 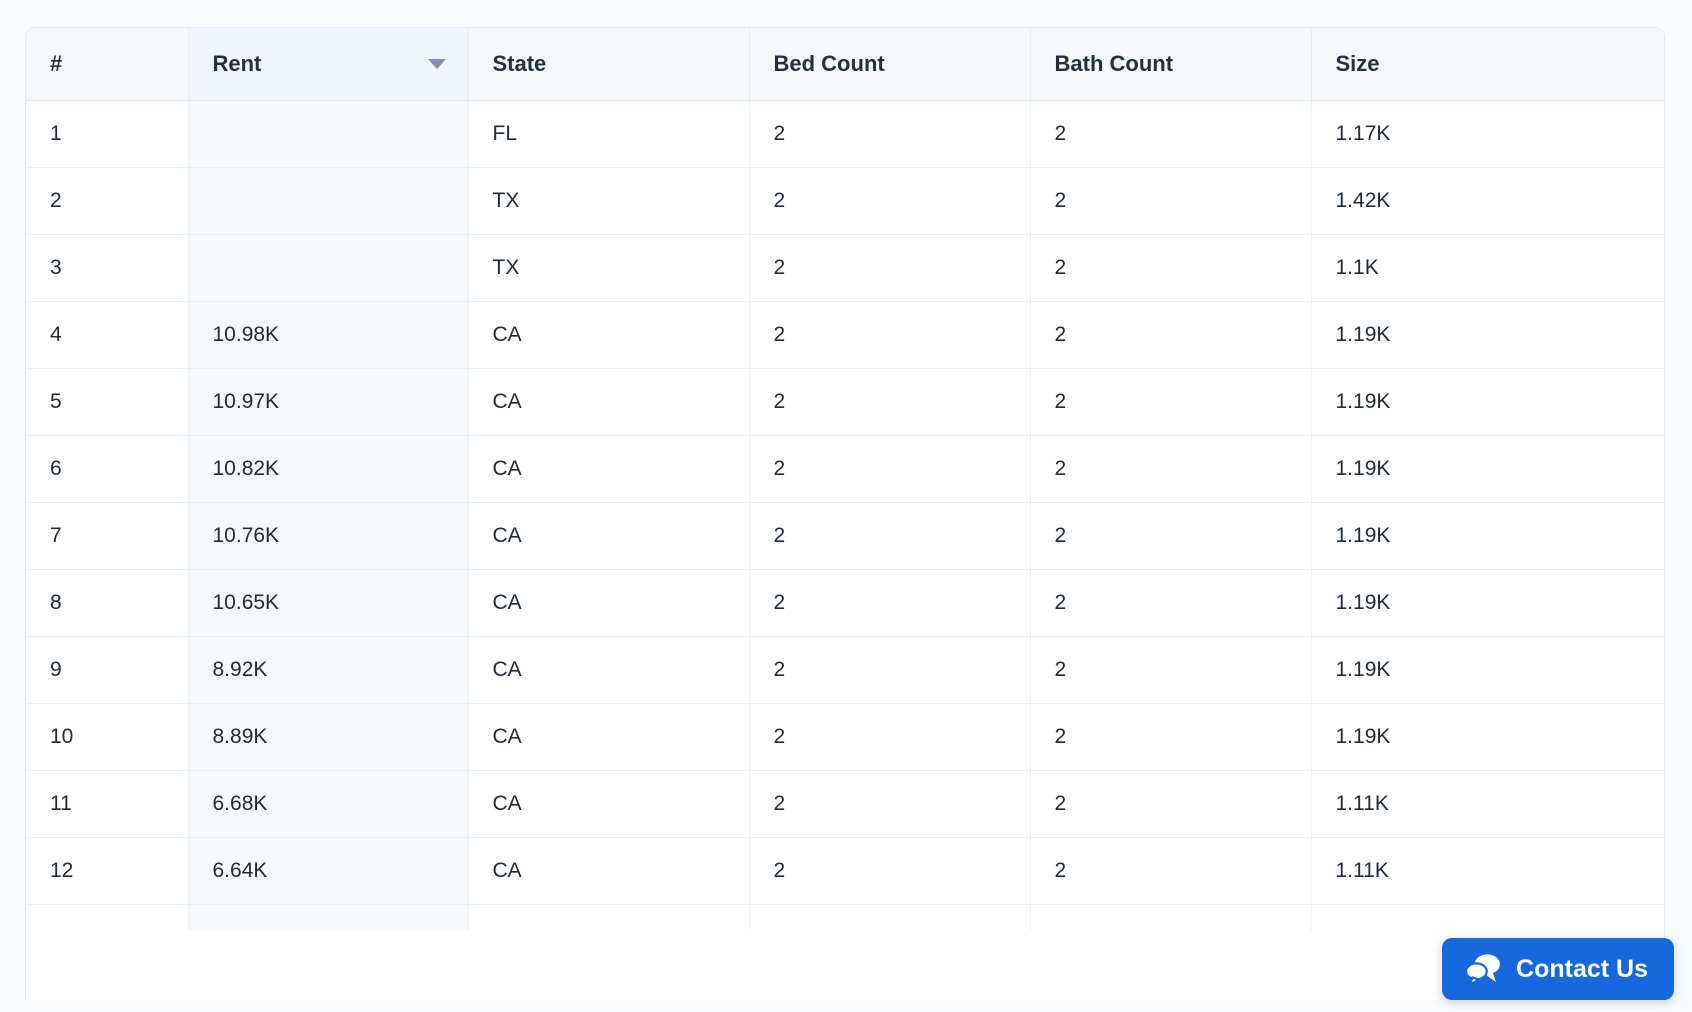 I want to click on cell-size, so click(x=1487, y=917).